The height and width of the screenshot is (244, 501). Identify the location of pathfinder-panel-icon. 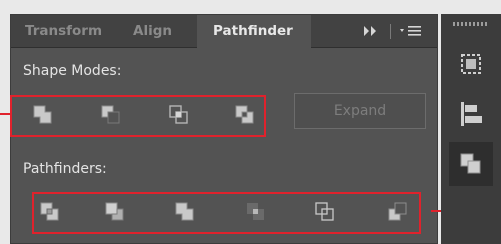
(471, 164).